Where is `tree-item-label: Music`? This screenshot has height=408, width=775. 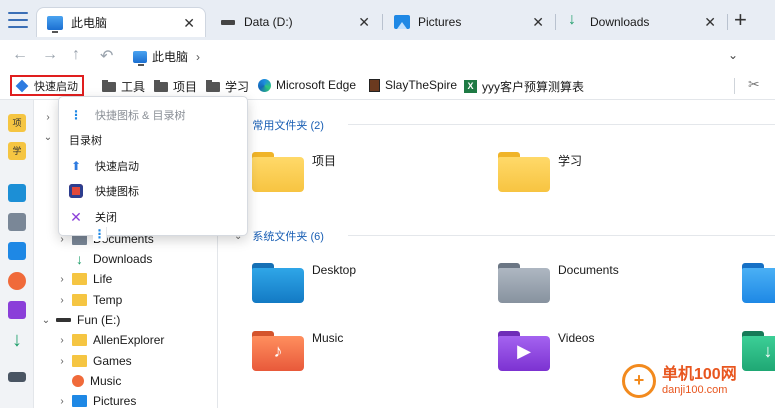 tree-item-label: Music is located at coordinates (106, 381).